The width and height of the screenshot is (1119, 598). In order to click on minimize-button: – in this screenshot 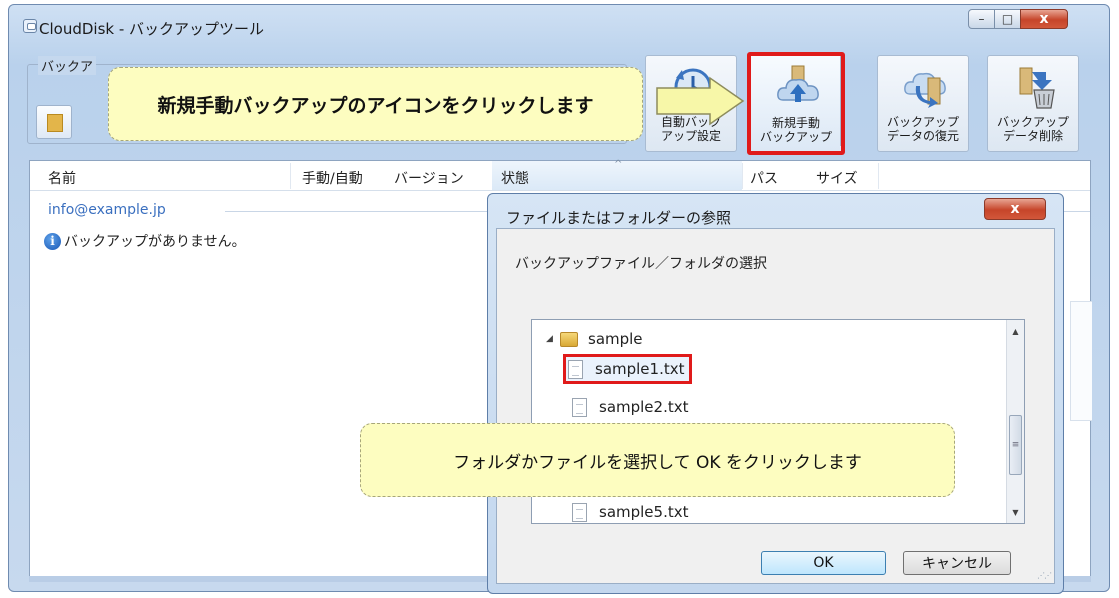, I will do `click(981, 19)`.